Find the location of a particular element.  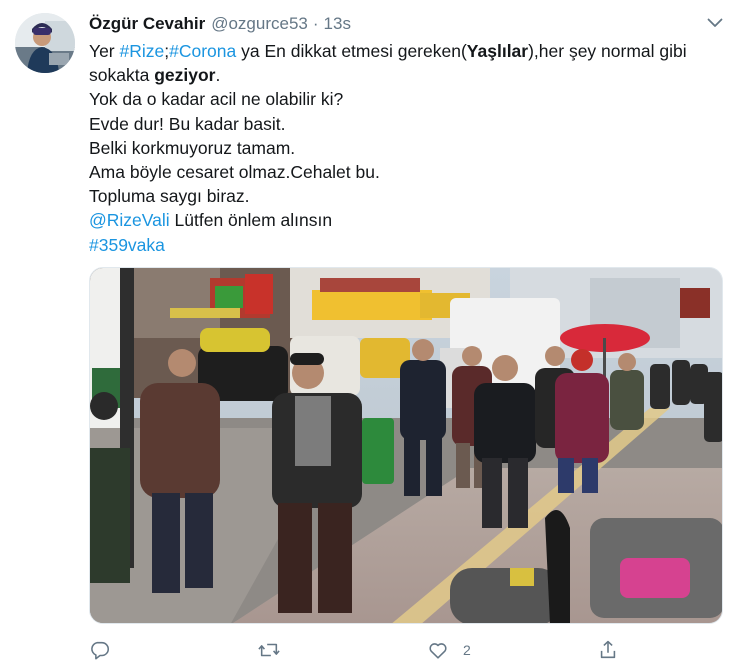

tweet-menu-button is located at coordinates (715, 23).